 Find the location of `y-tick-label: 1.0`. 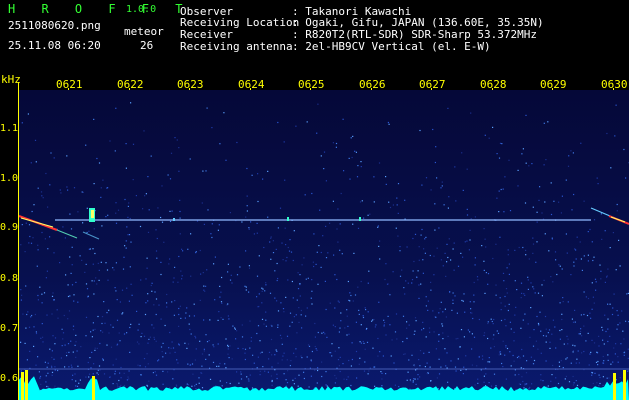

y-tick-label: 1.0 is located at coordinates (9, 178).